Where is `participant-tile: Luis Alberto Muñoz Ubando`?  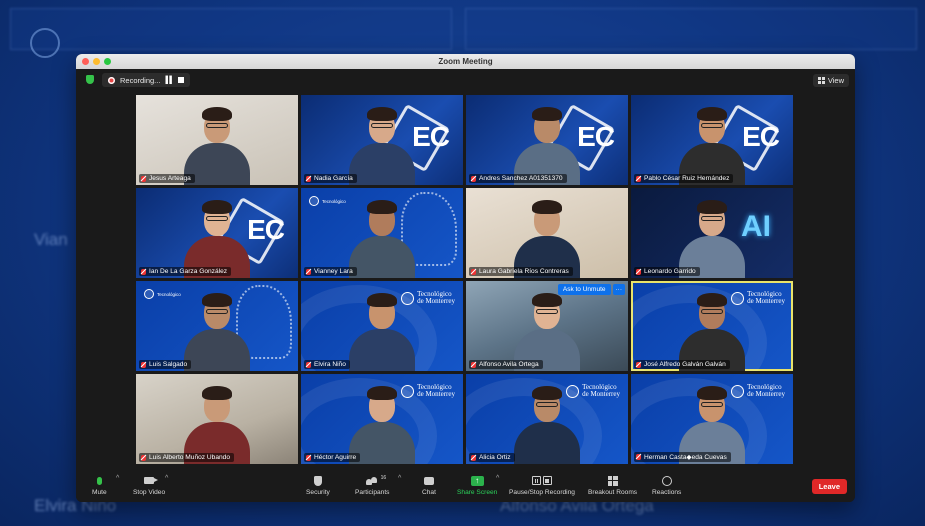 participant-tile: Luis Alberto Muñoz Ubando is located at coordinates (217, 419).